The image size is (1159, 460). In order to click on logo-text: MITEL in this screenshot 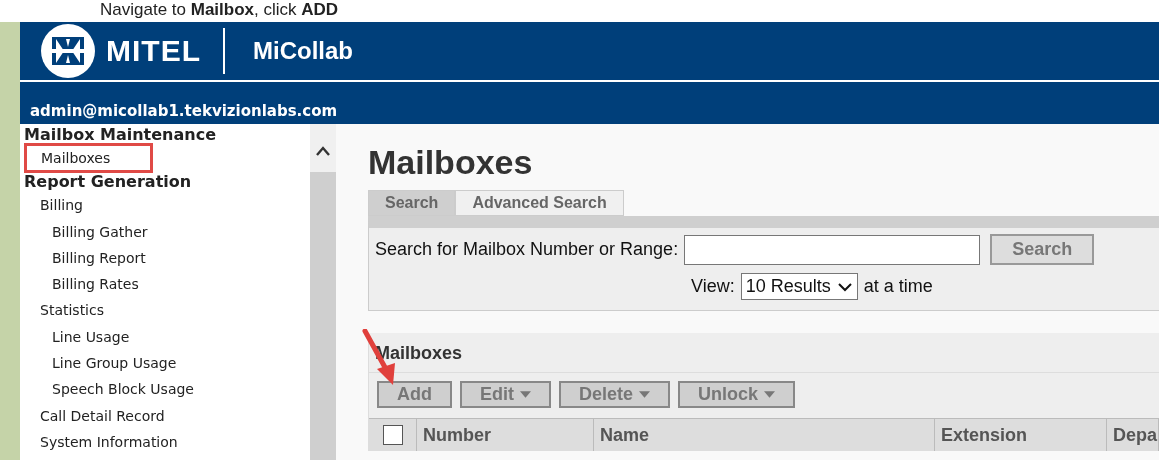, I will do `click(153, 51)`.